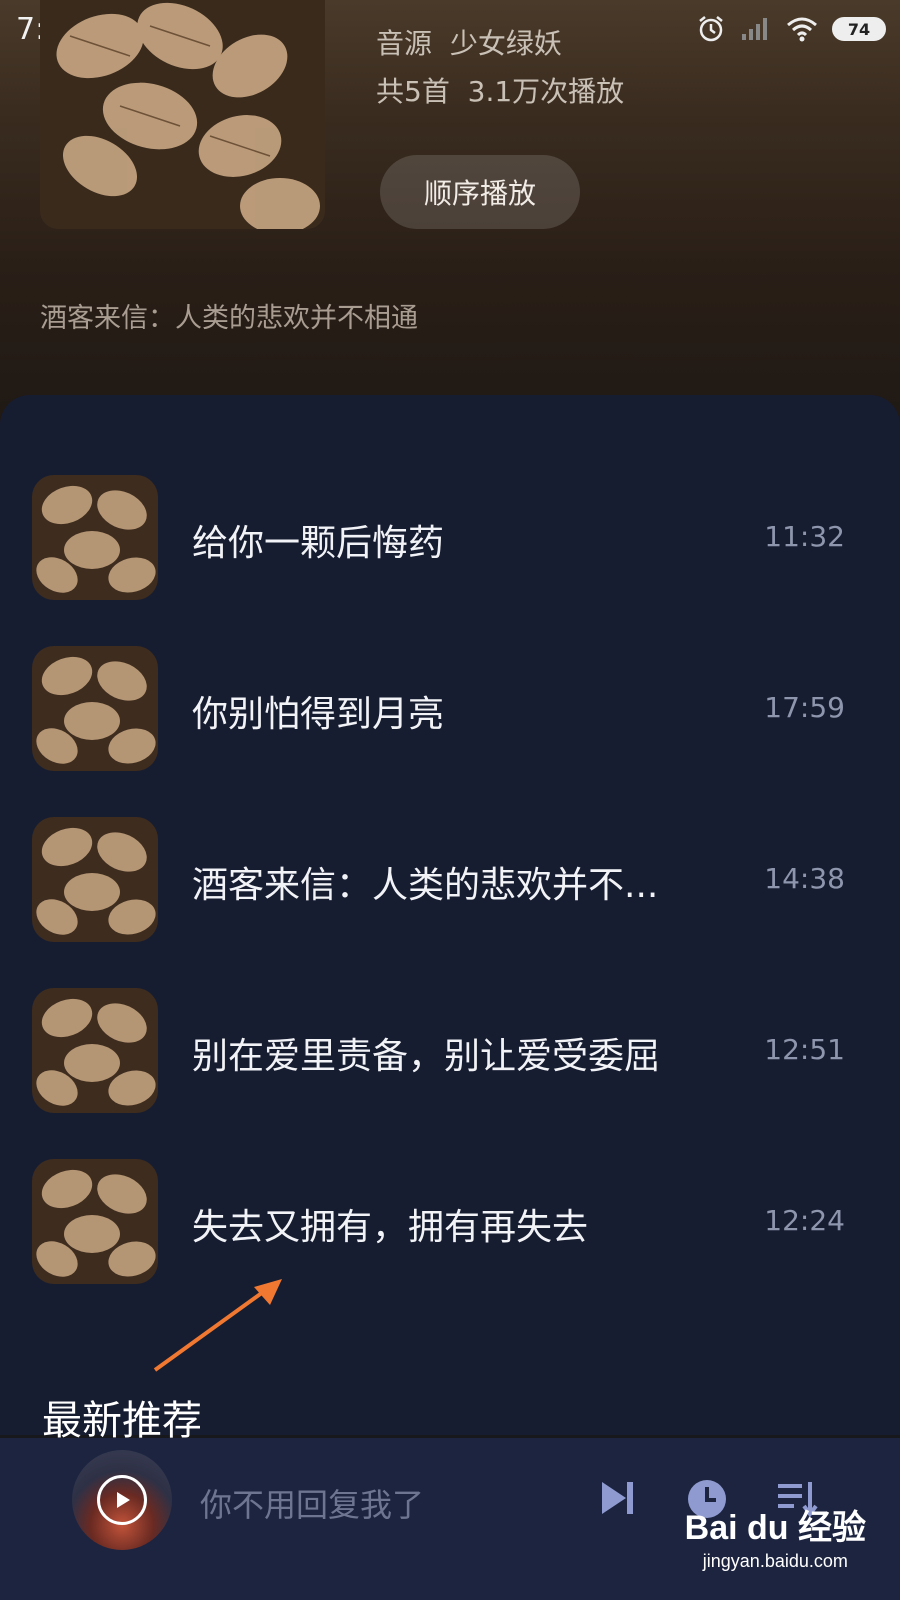 The image size is (900, 1600). What do you see at coordinates (182, 114) in the screenshot?
I see `album-cover` at bounding box center [182, 114].